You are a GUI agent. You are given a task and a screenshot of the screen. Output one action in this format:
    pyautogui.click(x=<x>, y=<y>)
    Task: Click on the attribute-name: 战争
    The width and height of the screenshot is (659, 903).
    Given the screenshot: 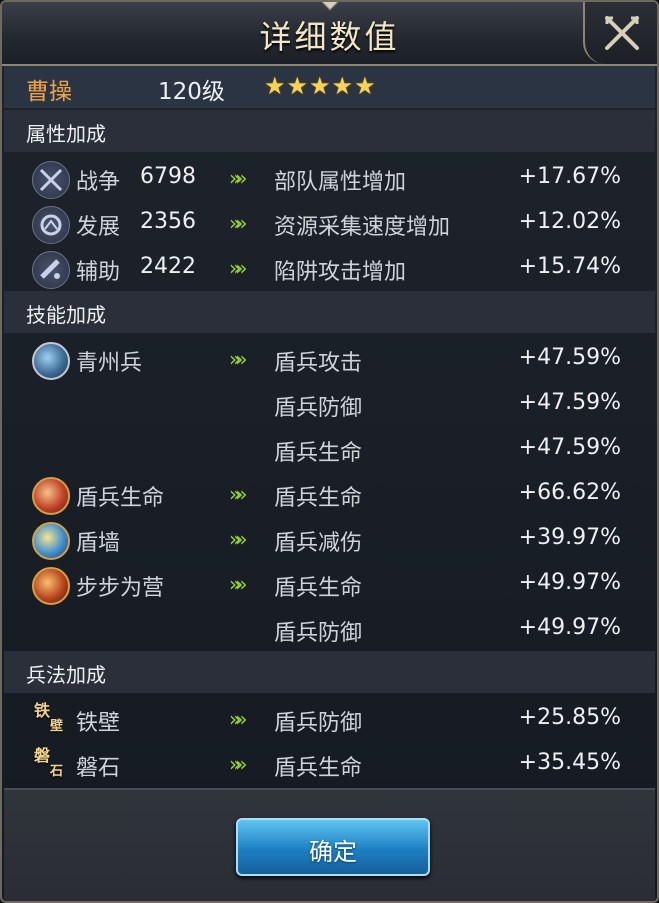 What is the action you would take?
    pyautogui.click(x=98, y=182)
    